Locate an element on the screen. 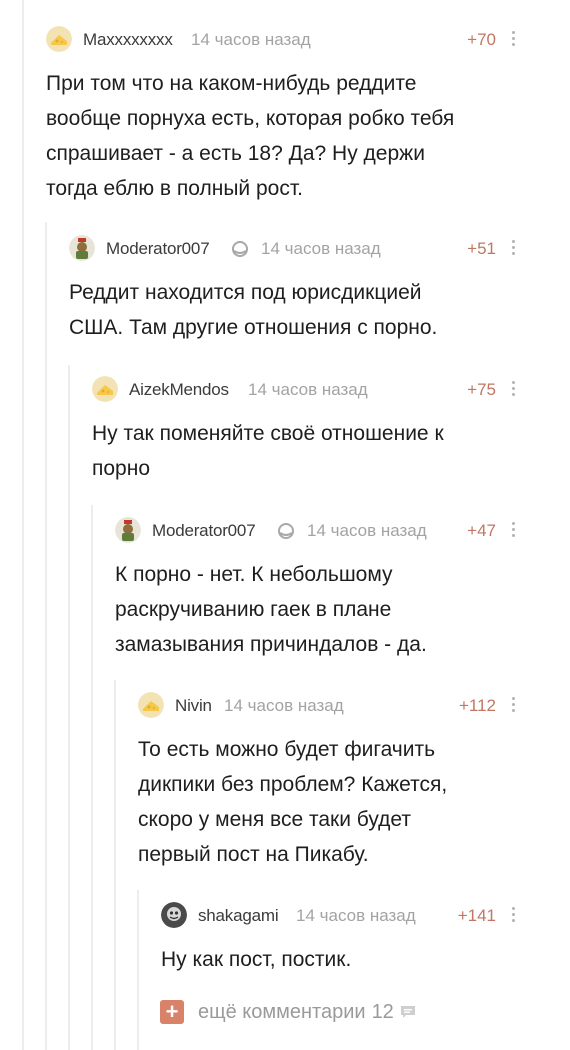  comment-text: Ну так поменяйте своё отношение к порно is located at coordinates (268, 451).